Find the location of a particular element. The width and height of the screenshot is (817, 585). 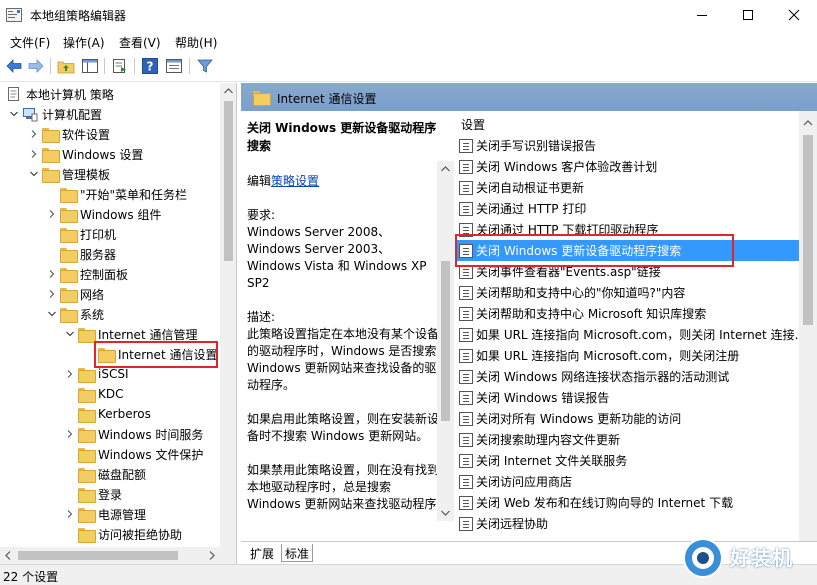

list-item: 关闭 Windows 客户体验改善计划 is located at coordinates (627, 166).